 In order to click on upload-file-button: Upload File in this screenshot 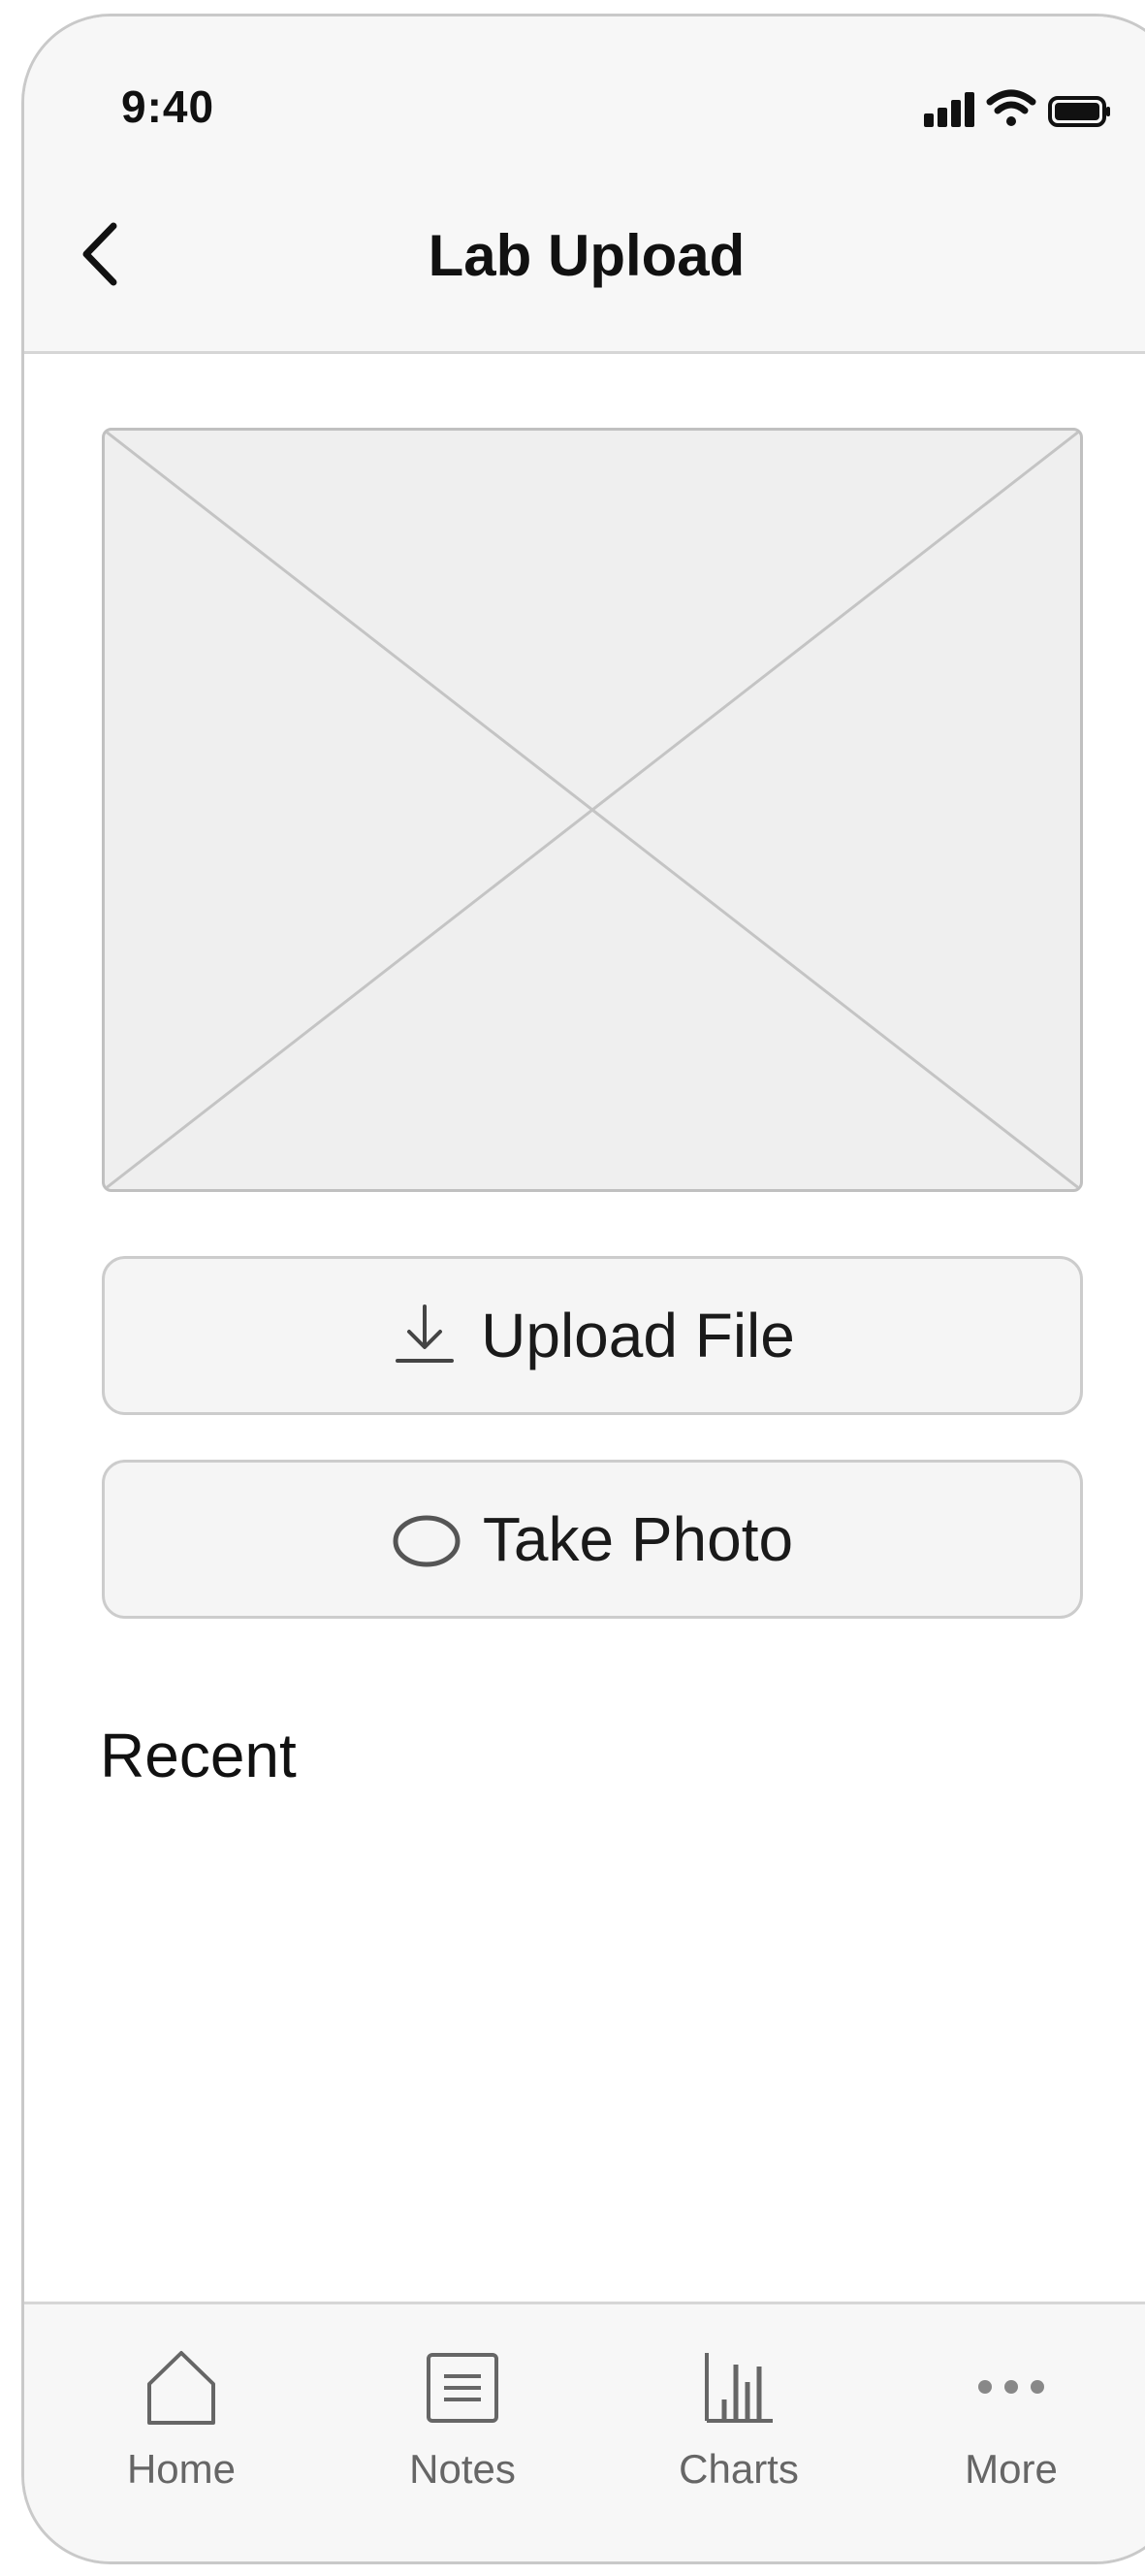, I will do `click(592, 1335)`.